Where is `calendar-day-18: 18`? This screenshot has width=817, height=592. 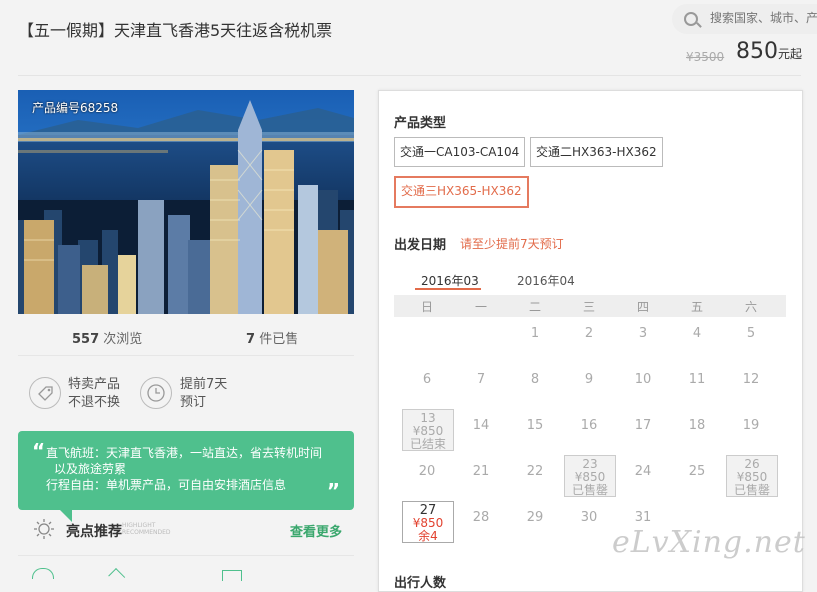
calendar-day-18: 18 is located at coordinates (697, 425).